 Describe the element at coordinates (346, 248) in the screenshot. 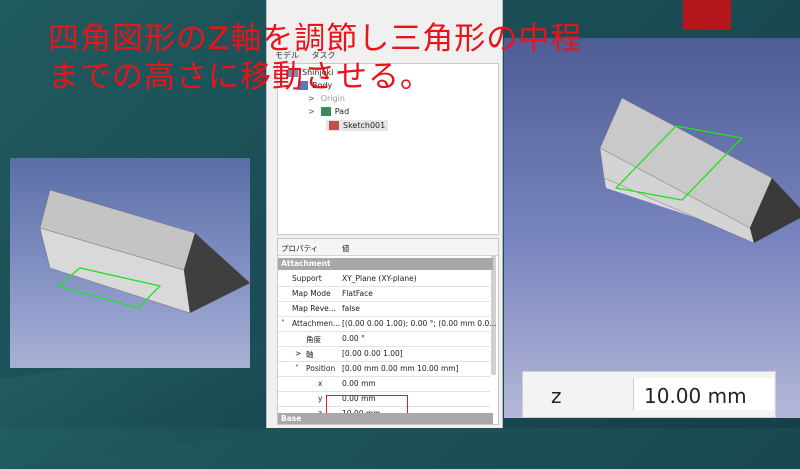

I see `value-col-header: 値` at that location.